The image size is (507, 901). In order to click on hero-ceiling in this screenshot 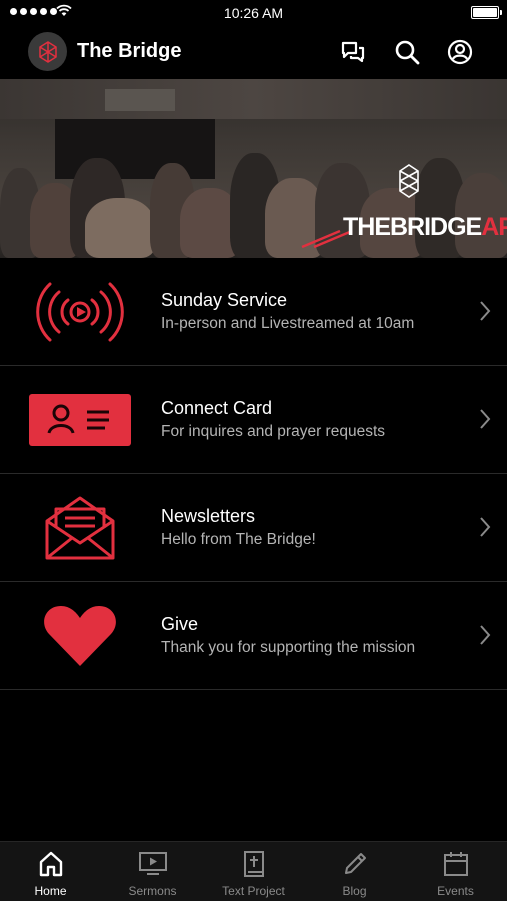, I will do `click(253, 99)`.